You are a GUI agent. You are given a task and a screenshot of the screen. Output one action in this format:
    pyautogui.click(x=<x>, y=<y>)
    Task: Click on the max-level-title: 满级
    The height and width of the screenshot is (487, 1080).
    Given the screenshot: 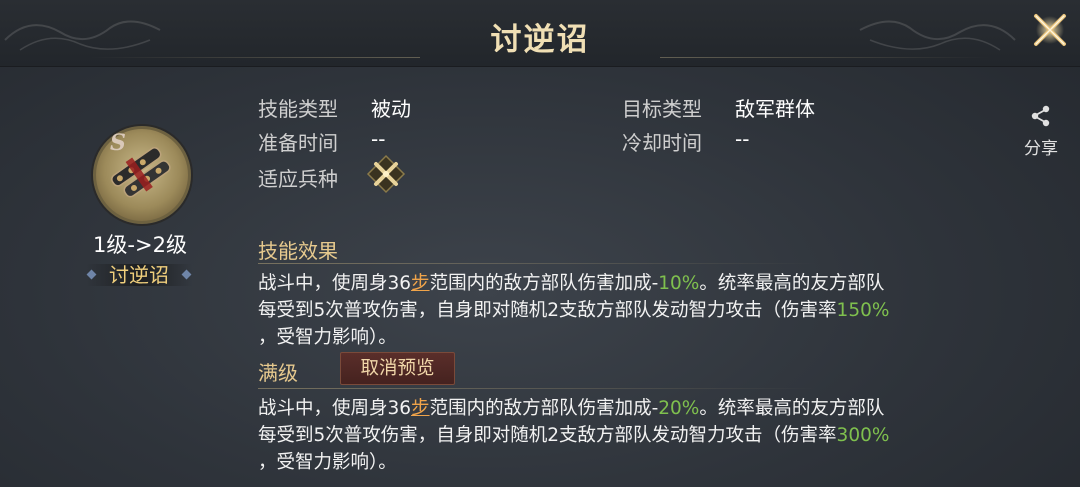 What is the action you would take?
    pyautogui.click(x=278, y=373)
    